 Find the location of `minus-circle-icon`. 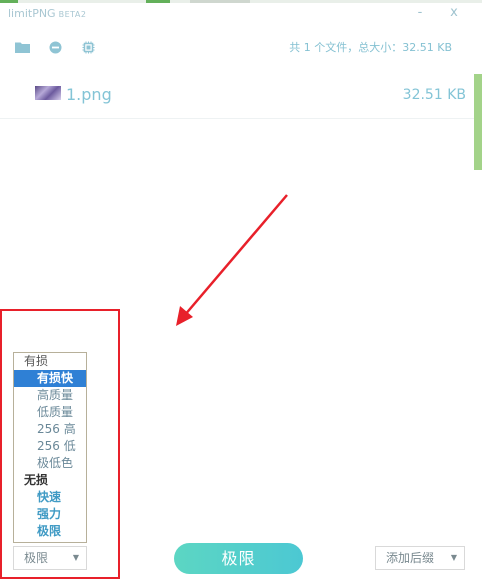

minus-circle-icon is located at coordinates (55, 47).